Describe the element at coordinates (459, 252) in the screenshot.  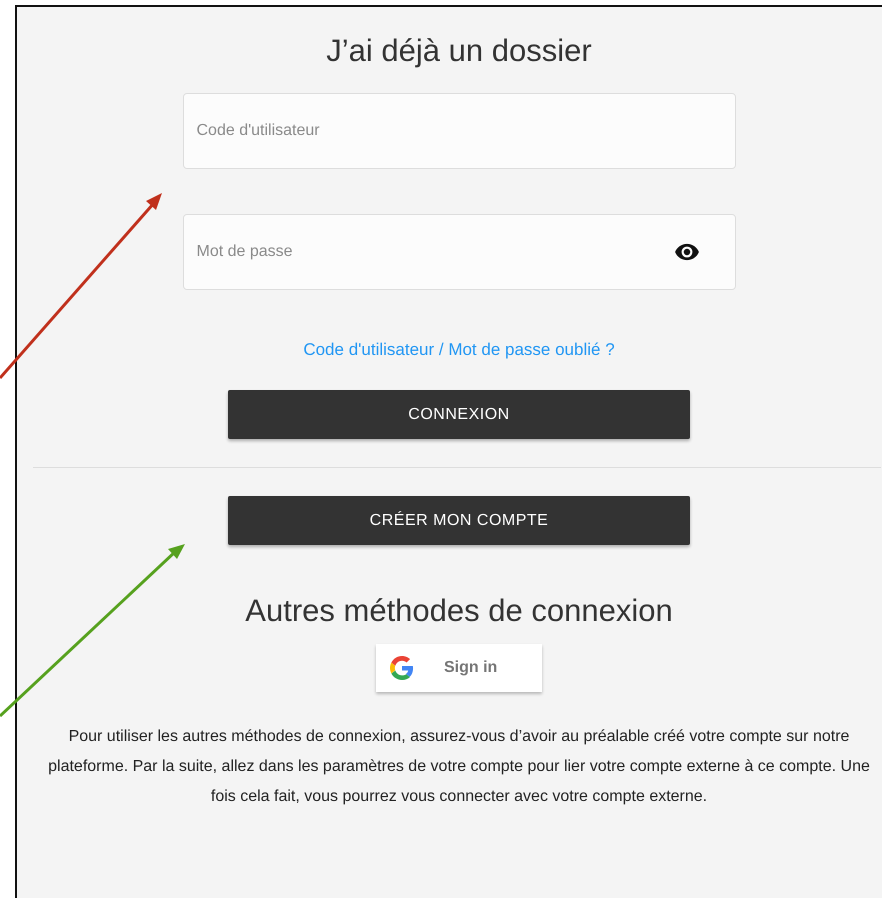
I see `password-field: Mot de passe` at that location.